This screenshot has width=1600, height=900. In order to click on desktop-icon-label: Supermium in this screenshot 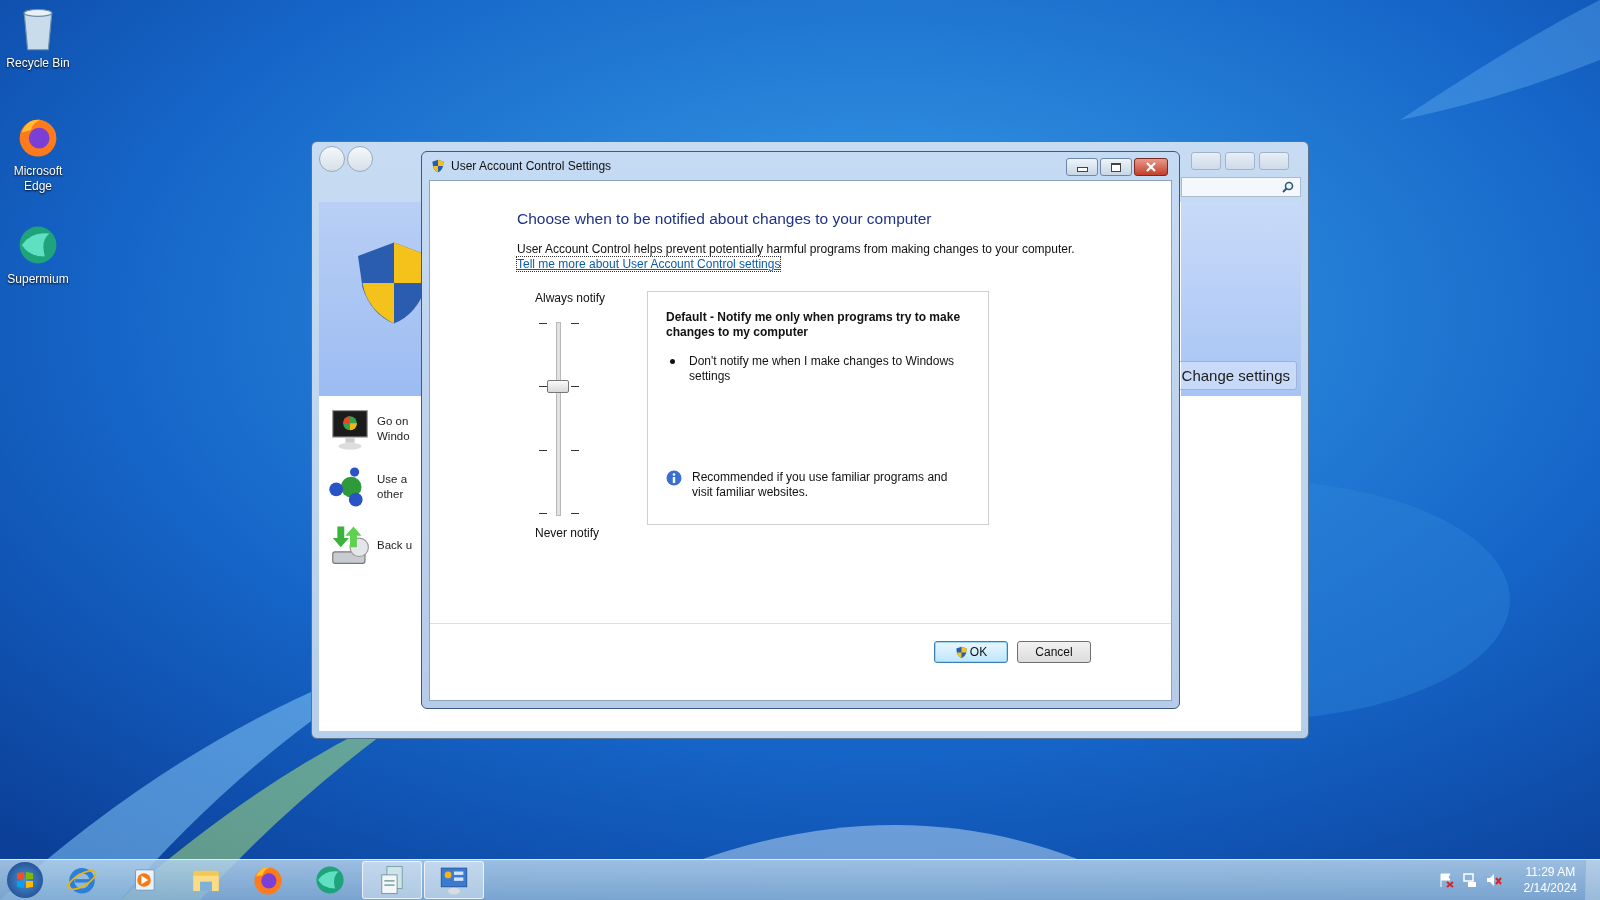, I will do `click(38, 279)`.